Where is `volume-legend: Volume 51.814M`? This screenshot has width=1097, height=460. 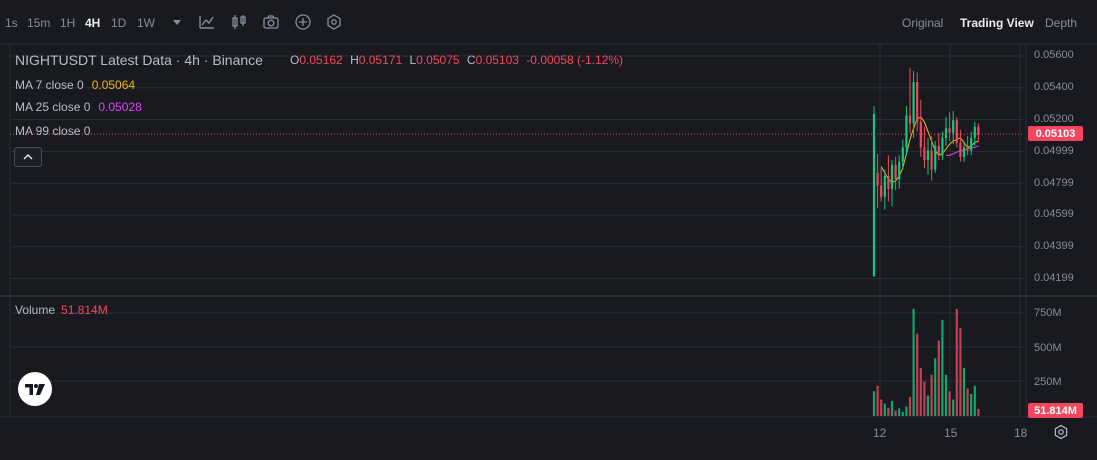
volume-legend: Volume 51.814M is located at coordinates (61, 310).